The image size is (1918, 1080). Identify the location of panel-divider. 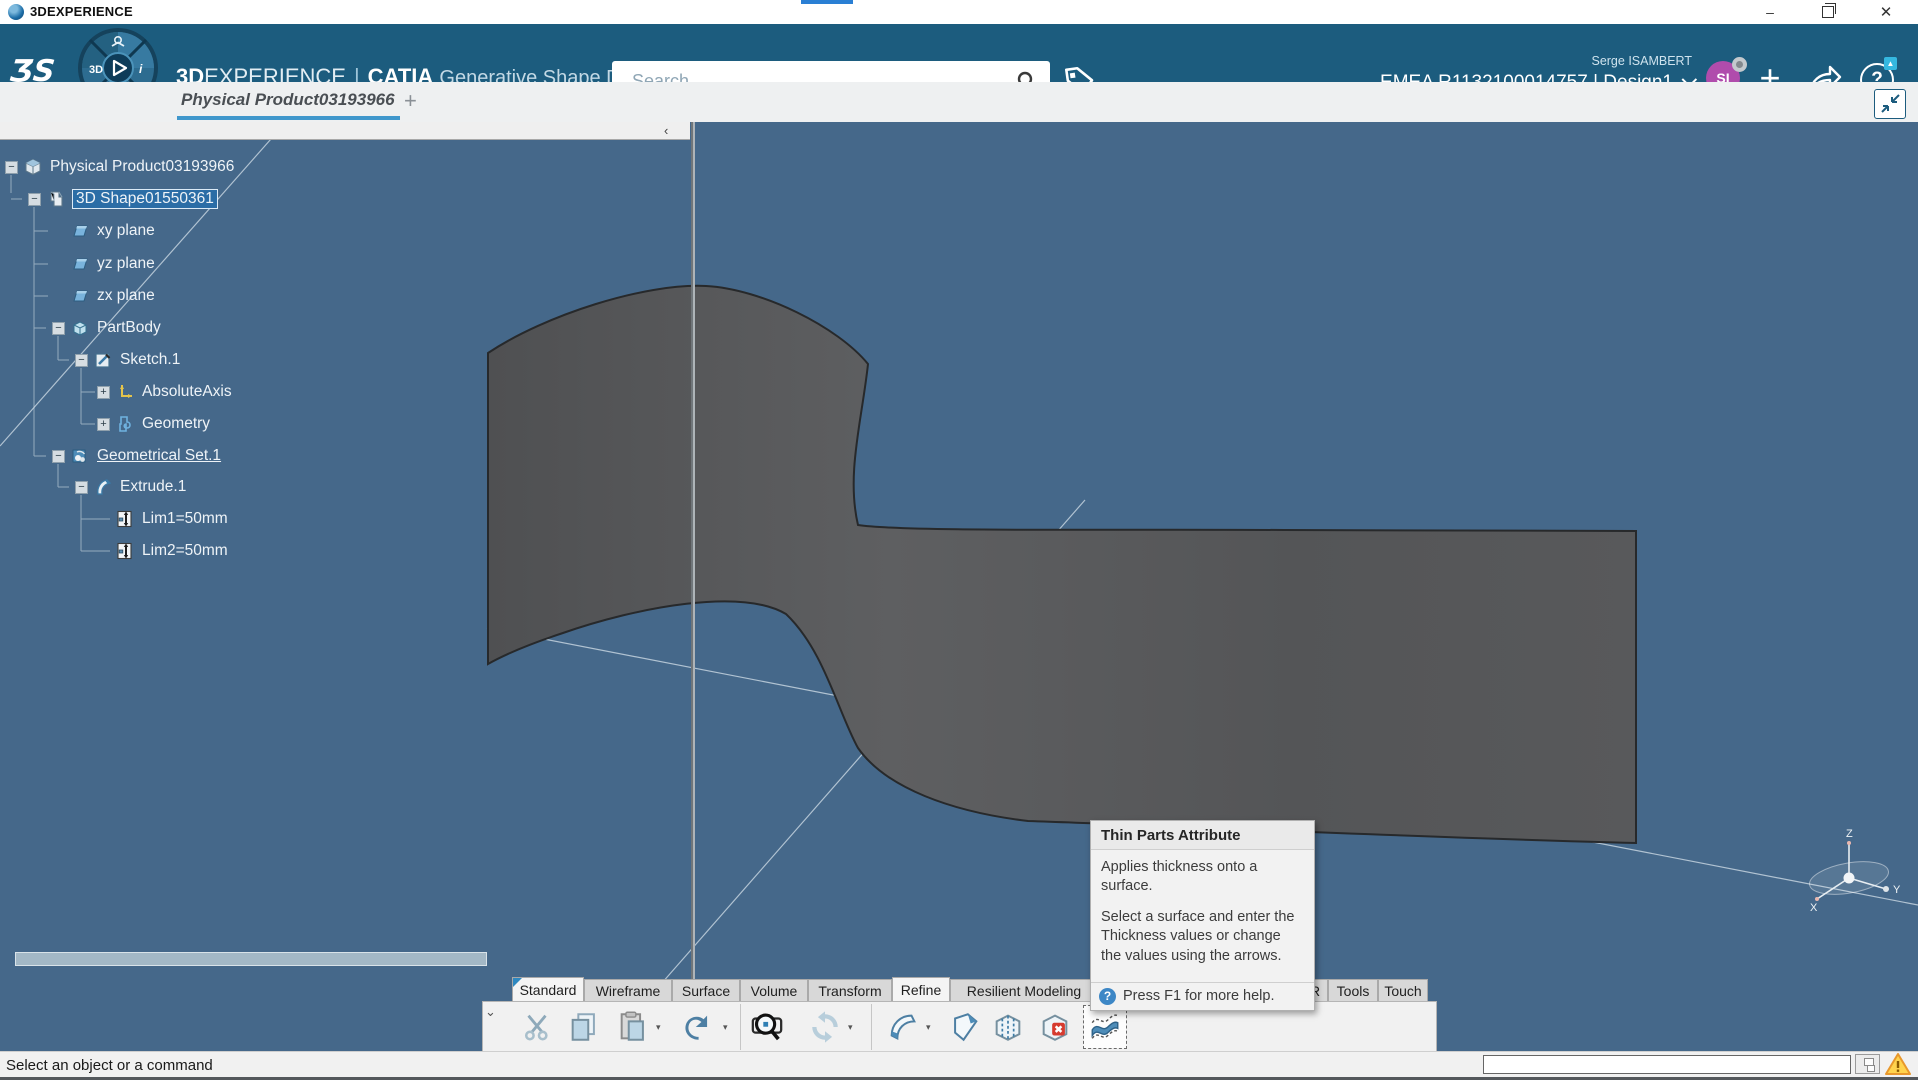
(693, 562).